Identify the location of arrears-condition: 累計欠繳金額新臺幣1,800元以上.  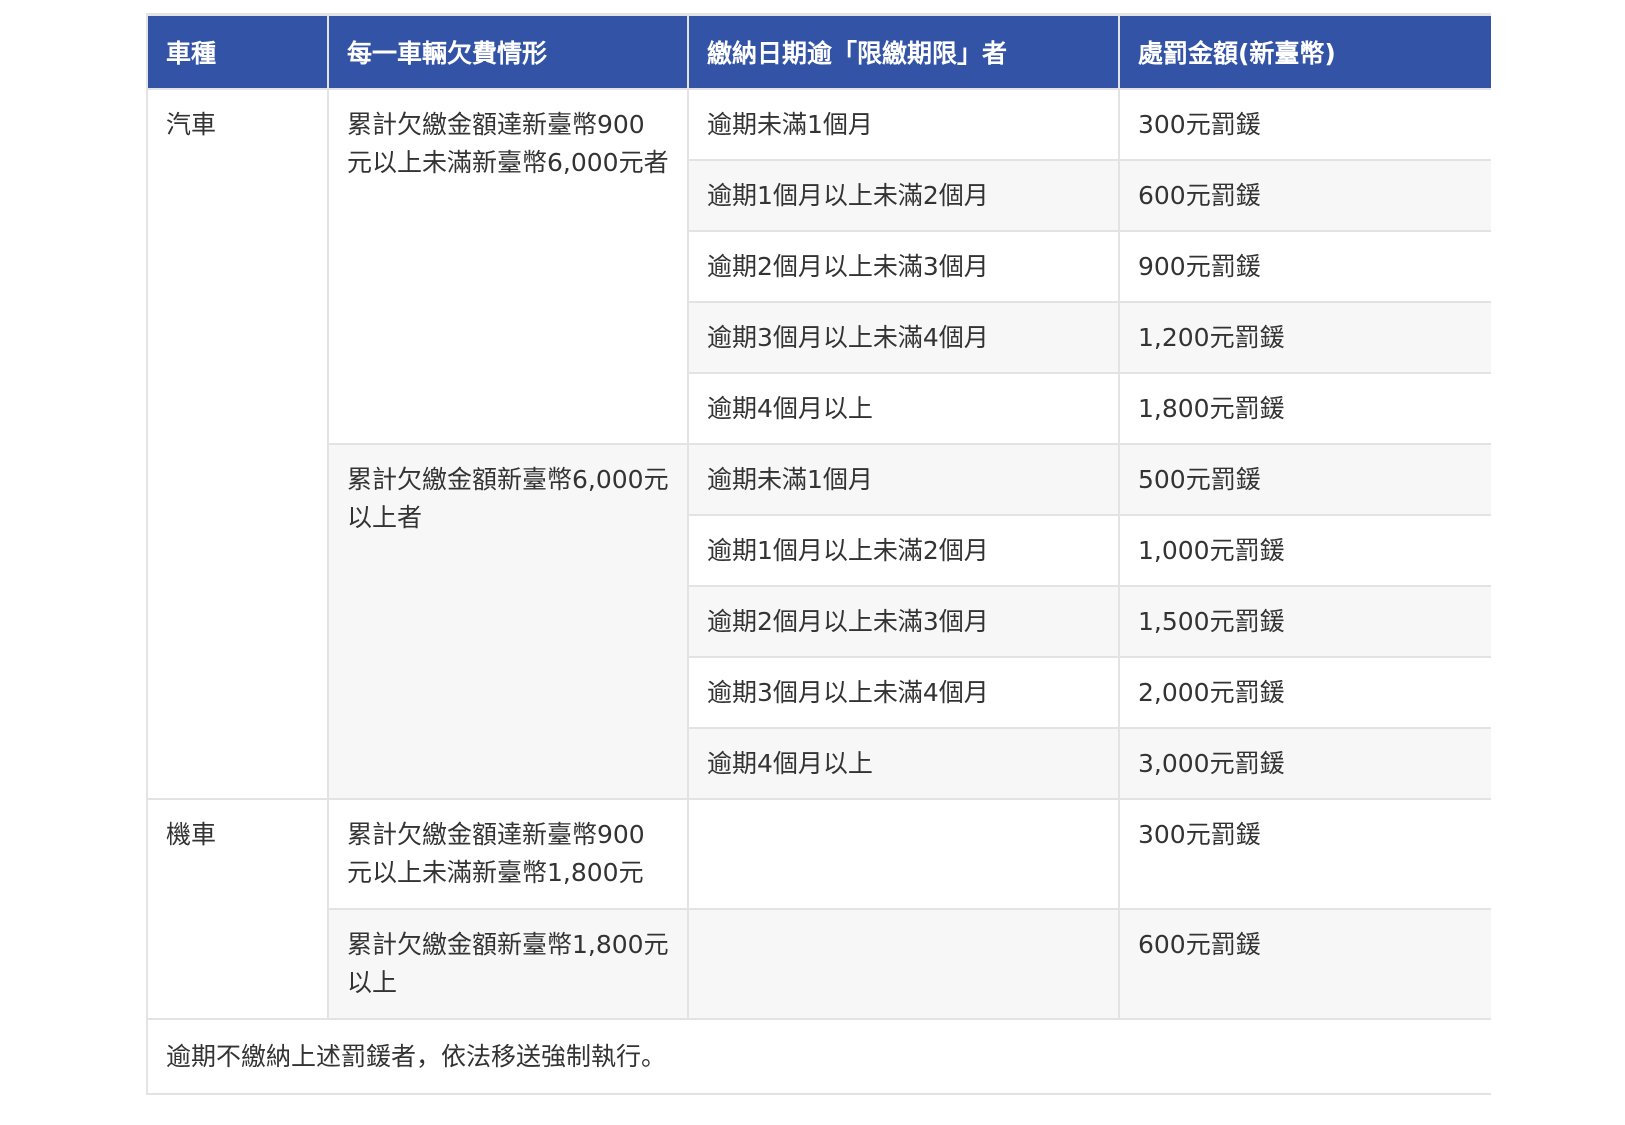
(508, 964).